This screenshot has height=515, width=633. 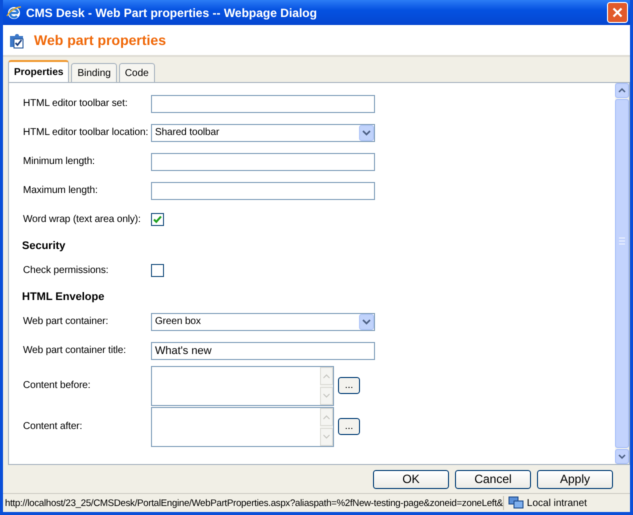 What do you see at coordinates (64, 297) in the screenshot?
I see `section-heading: HTML Envelope` at bounding box center [64, 297].